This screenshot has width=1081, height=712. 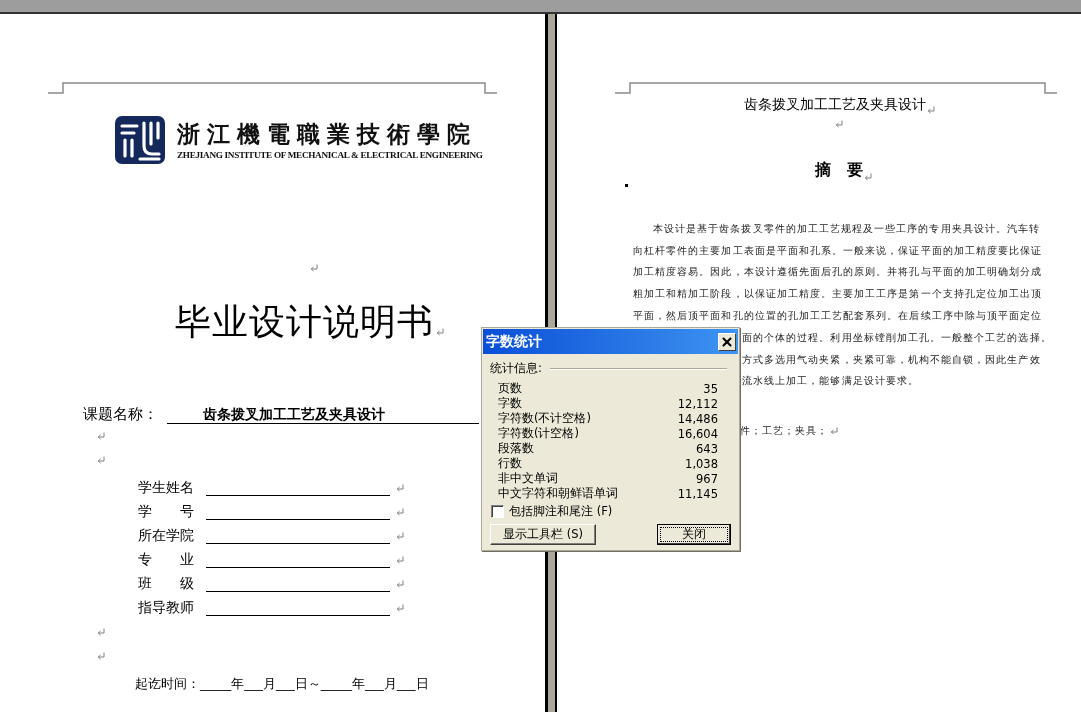 I want to click on abstract-text-line: 面的个体的过程。利用坐标镗削加工孔。一般整个工艺的选择。, so click(x=897, y=337).